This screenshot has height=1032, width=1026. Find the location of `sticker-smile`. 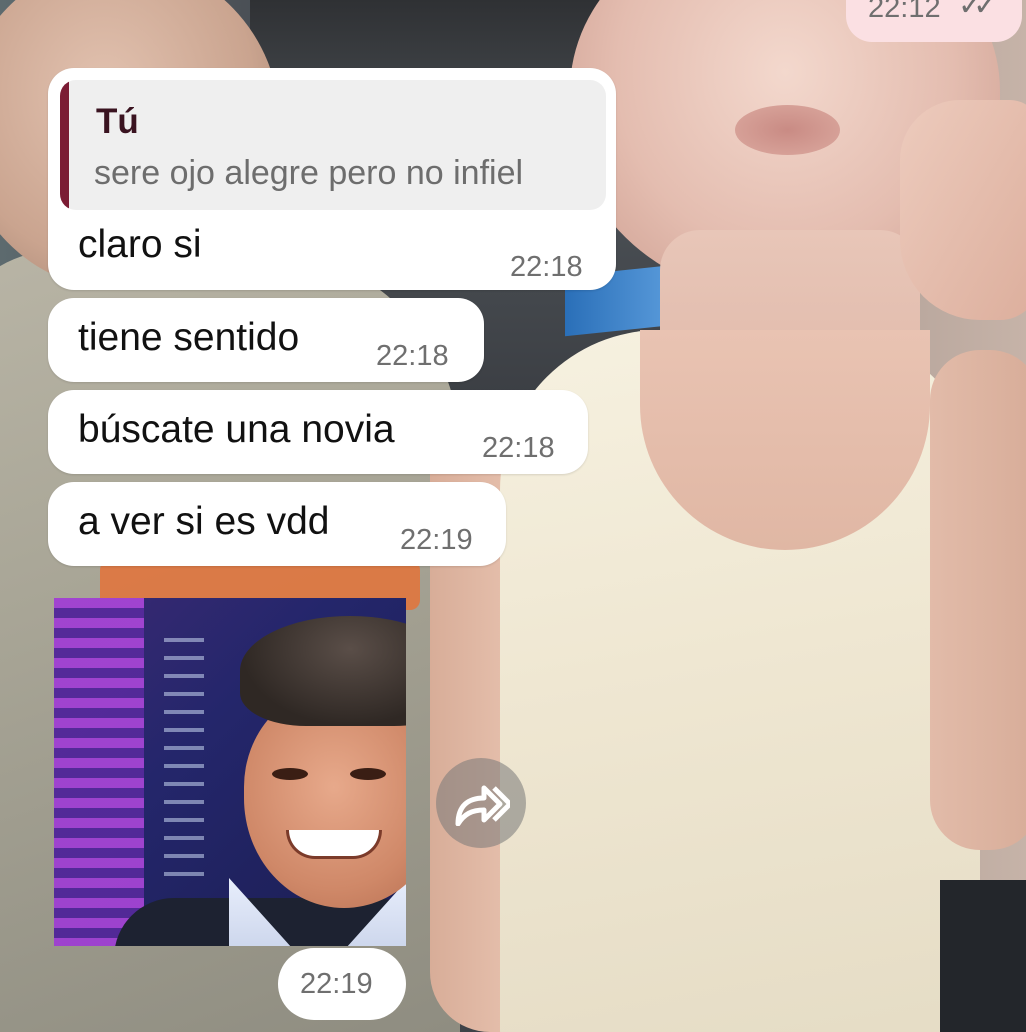

sticker-smile is located at coordinates (334, 844).